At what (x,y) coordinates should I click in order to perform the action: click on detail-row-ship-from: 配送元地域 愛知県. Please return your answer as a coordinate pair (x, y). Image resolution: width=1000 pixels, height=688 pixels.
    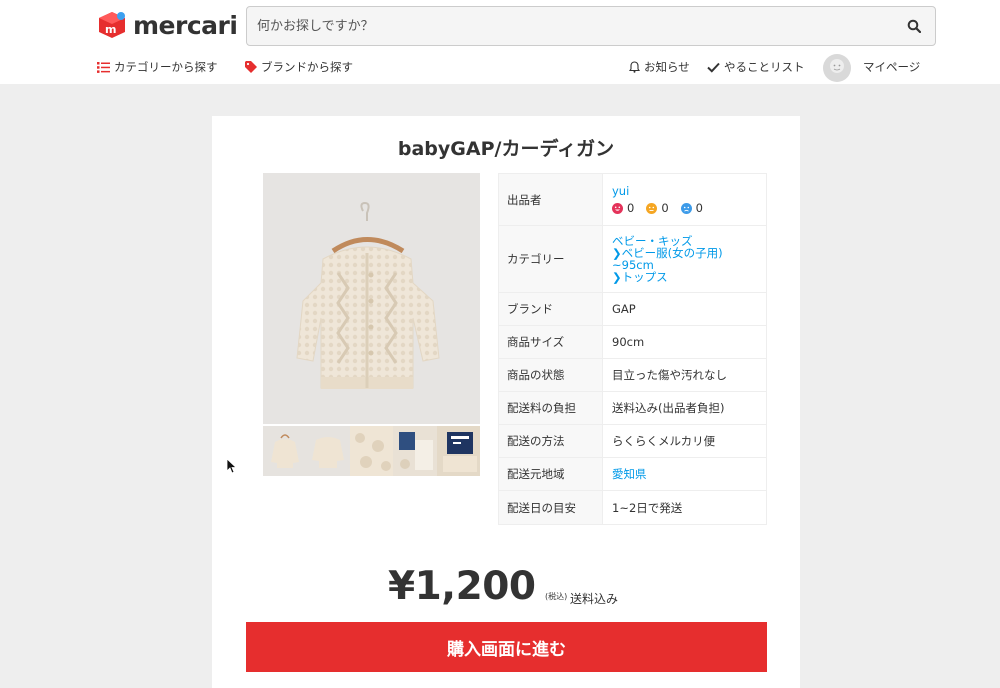
    Looking at the image, I should click on (632, 474).